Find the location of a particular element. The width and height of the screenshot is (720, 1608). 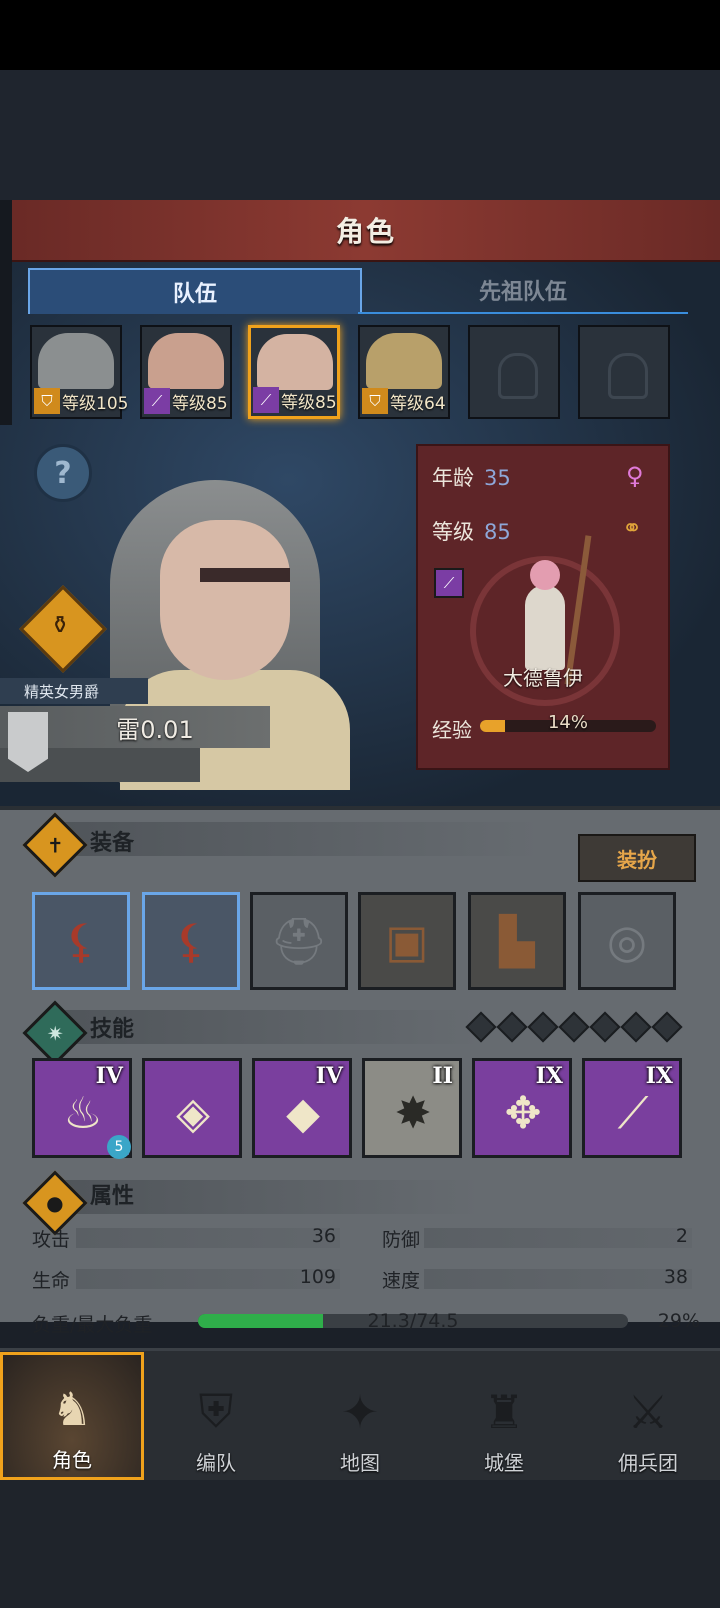

question-icon: ? is located at coordinates (63, 473).